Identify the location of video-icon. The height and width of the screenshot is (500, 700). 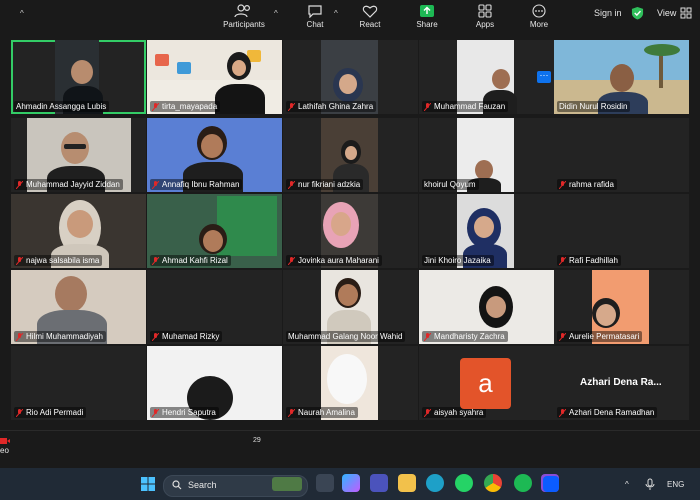
(5, 441).